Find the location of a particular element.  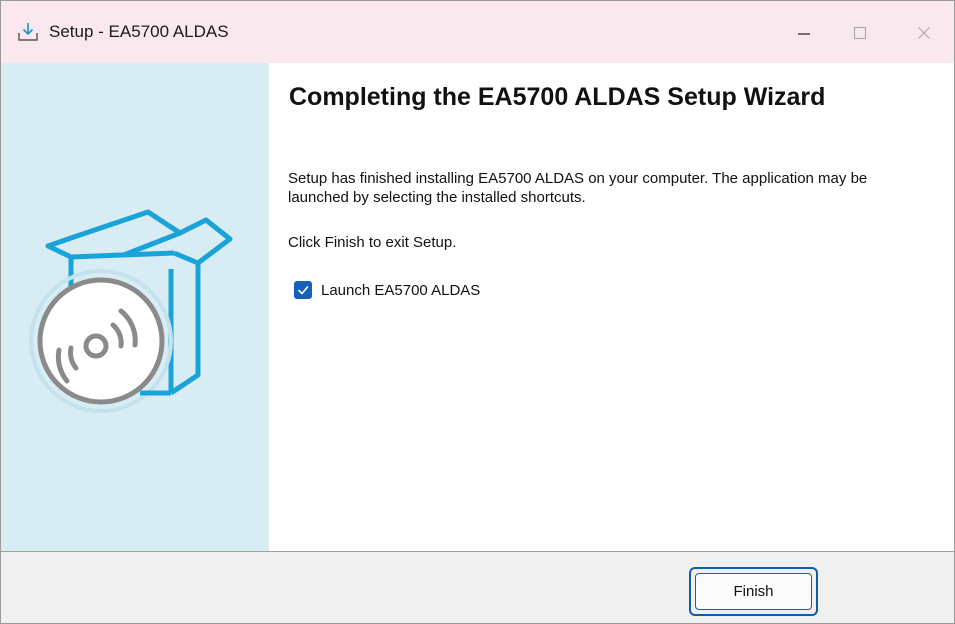

checkmark-icon is located at coordinates (303, 290).